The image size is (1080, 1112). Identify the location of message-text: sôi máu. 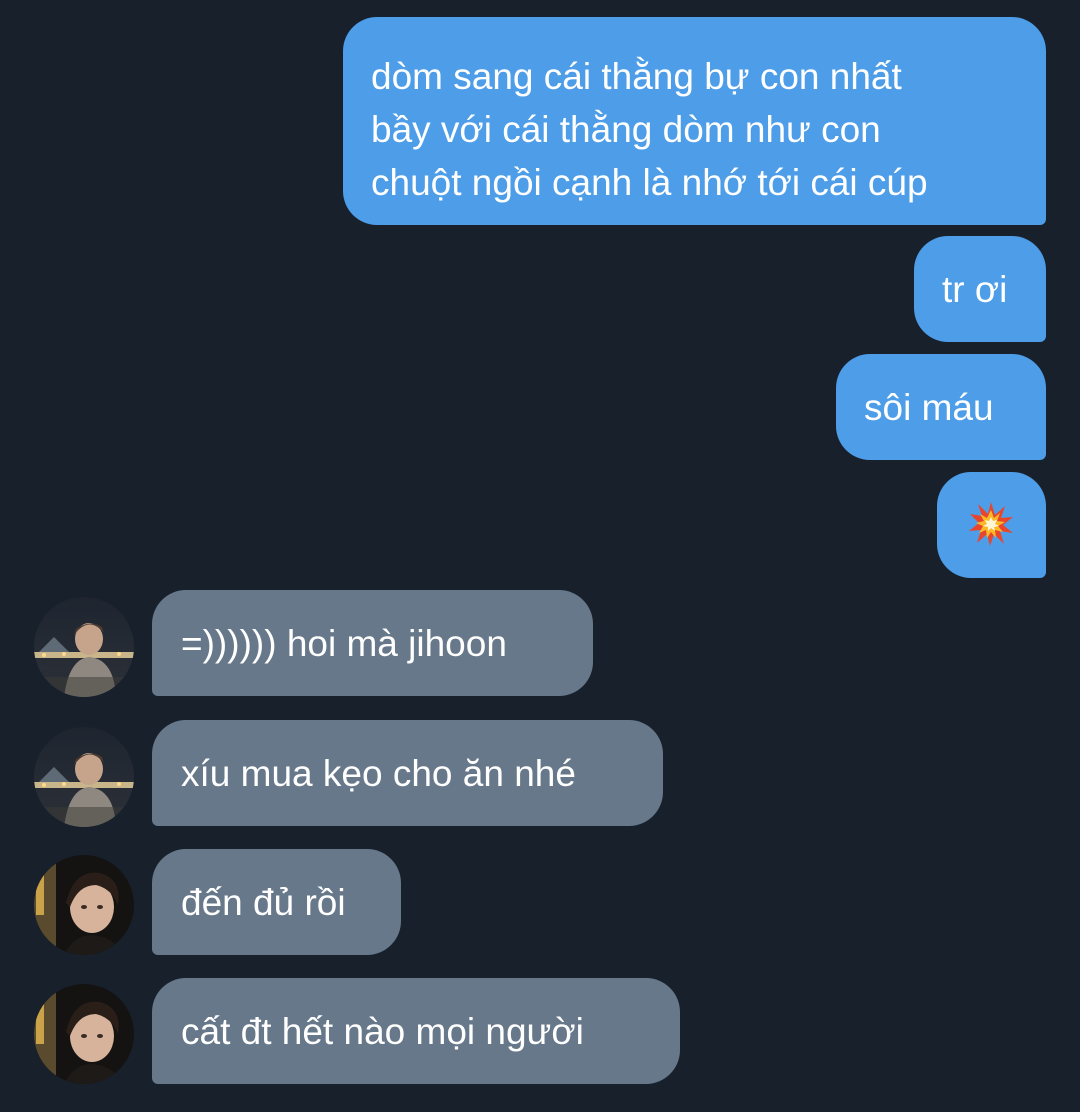
(929, 407).